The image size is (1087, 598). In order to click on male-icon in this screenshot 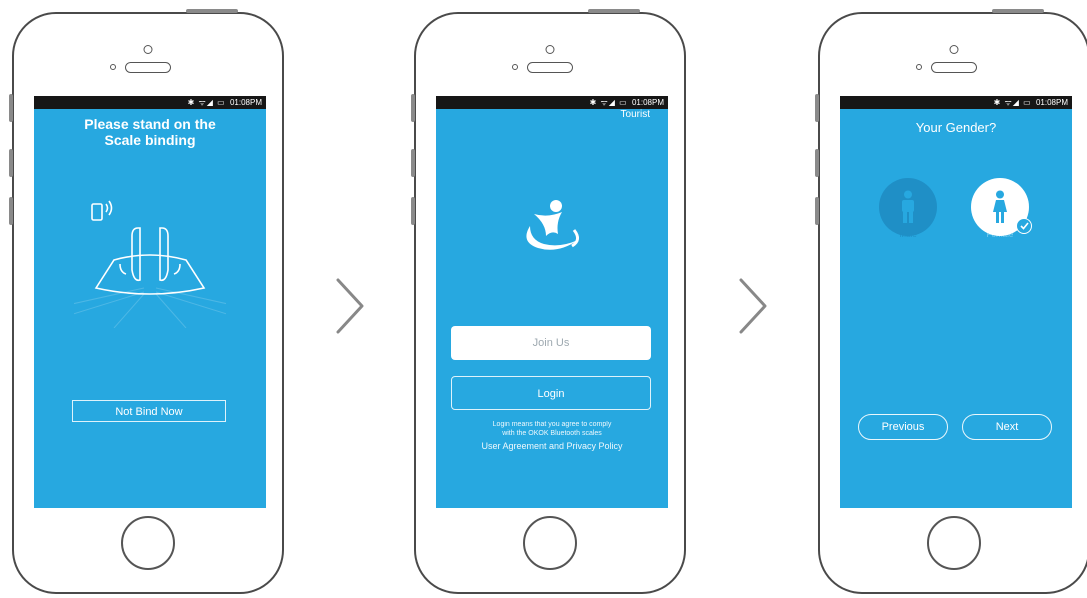, I will do `click(908, 206)`.